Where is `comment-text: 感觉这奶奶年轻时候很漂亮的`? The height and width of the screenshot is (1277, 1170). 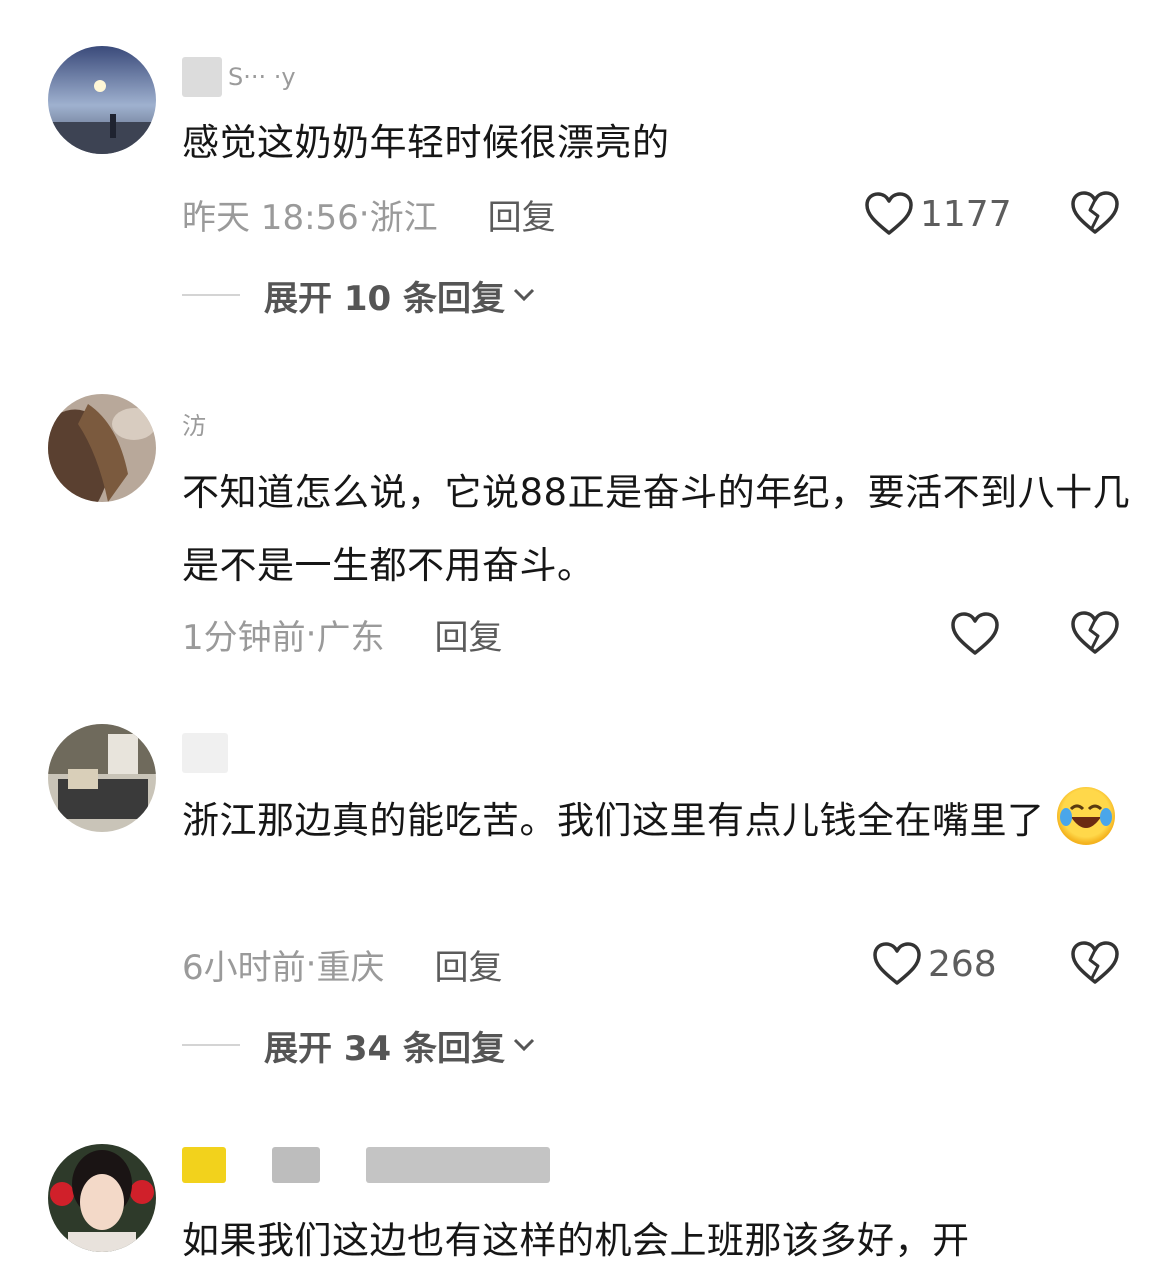 comment-text: 感觉这奶奶年轻时候很漂亮的 is located at coordinates (657, 142).